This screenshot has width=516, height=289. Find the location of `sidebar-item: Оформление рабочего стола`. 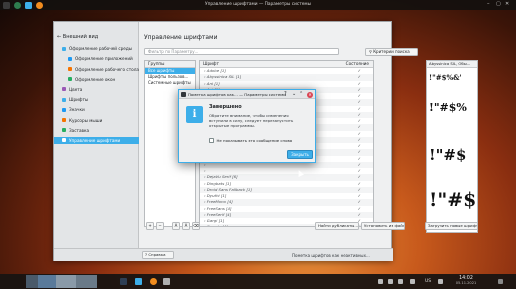

sidebar-item: Оформление рабочего стола is located at coordinates (96, 68).